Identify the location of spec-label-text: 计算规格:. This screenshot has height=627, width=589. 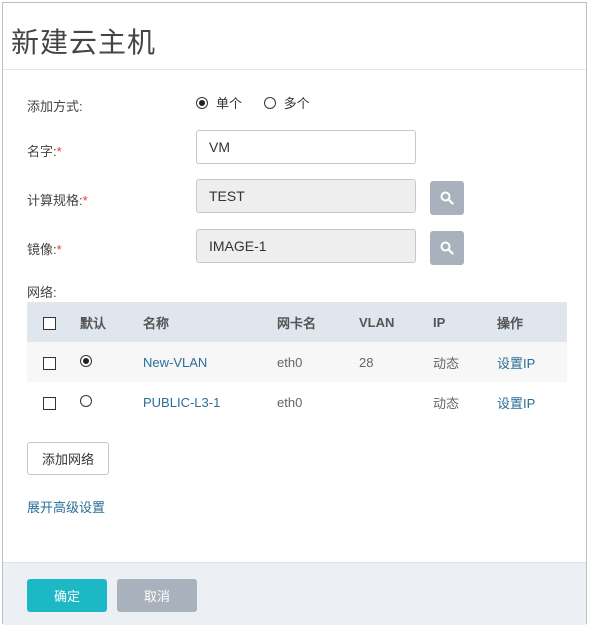
(55, 200).